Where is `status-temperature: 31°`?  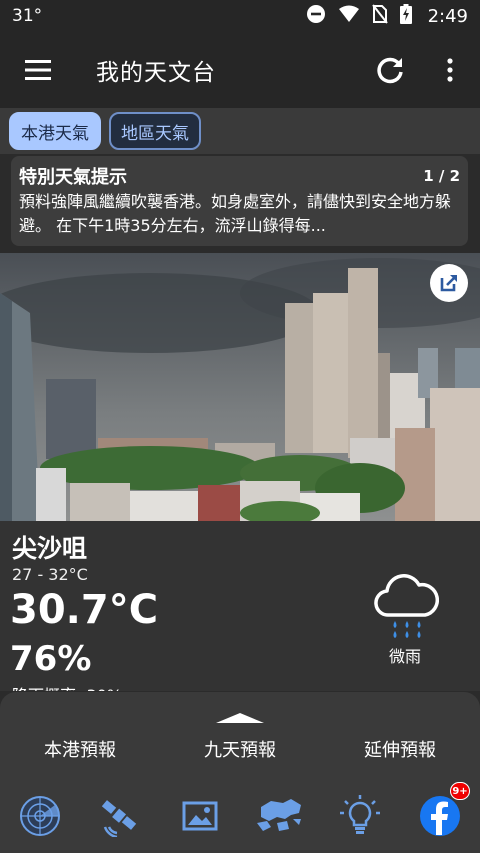
status-temperature: 31° is located at coordinates (27, 16).